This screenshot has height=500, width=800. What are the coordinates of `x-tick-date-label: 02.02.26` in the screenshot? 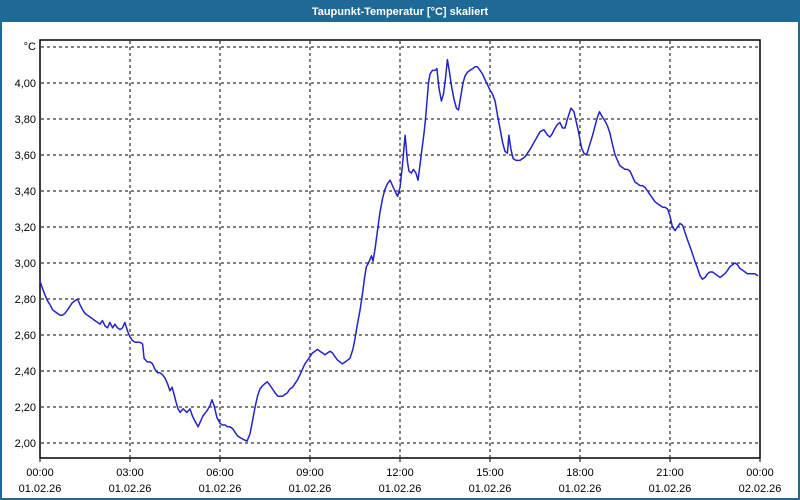 It's located at (760, 489).